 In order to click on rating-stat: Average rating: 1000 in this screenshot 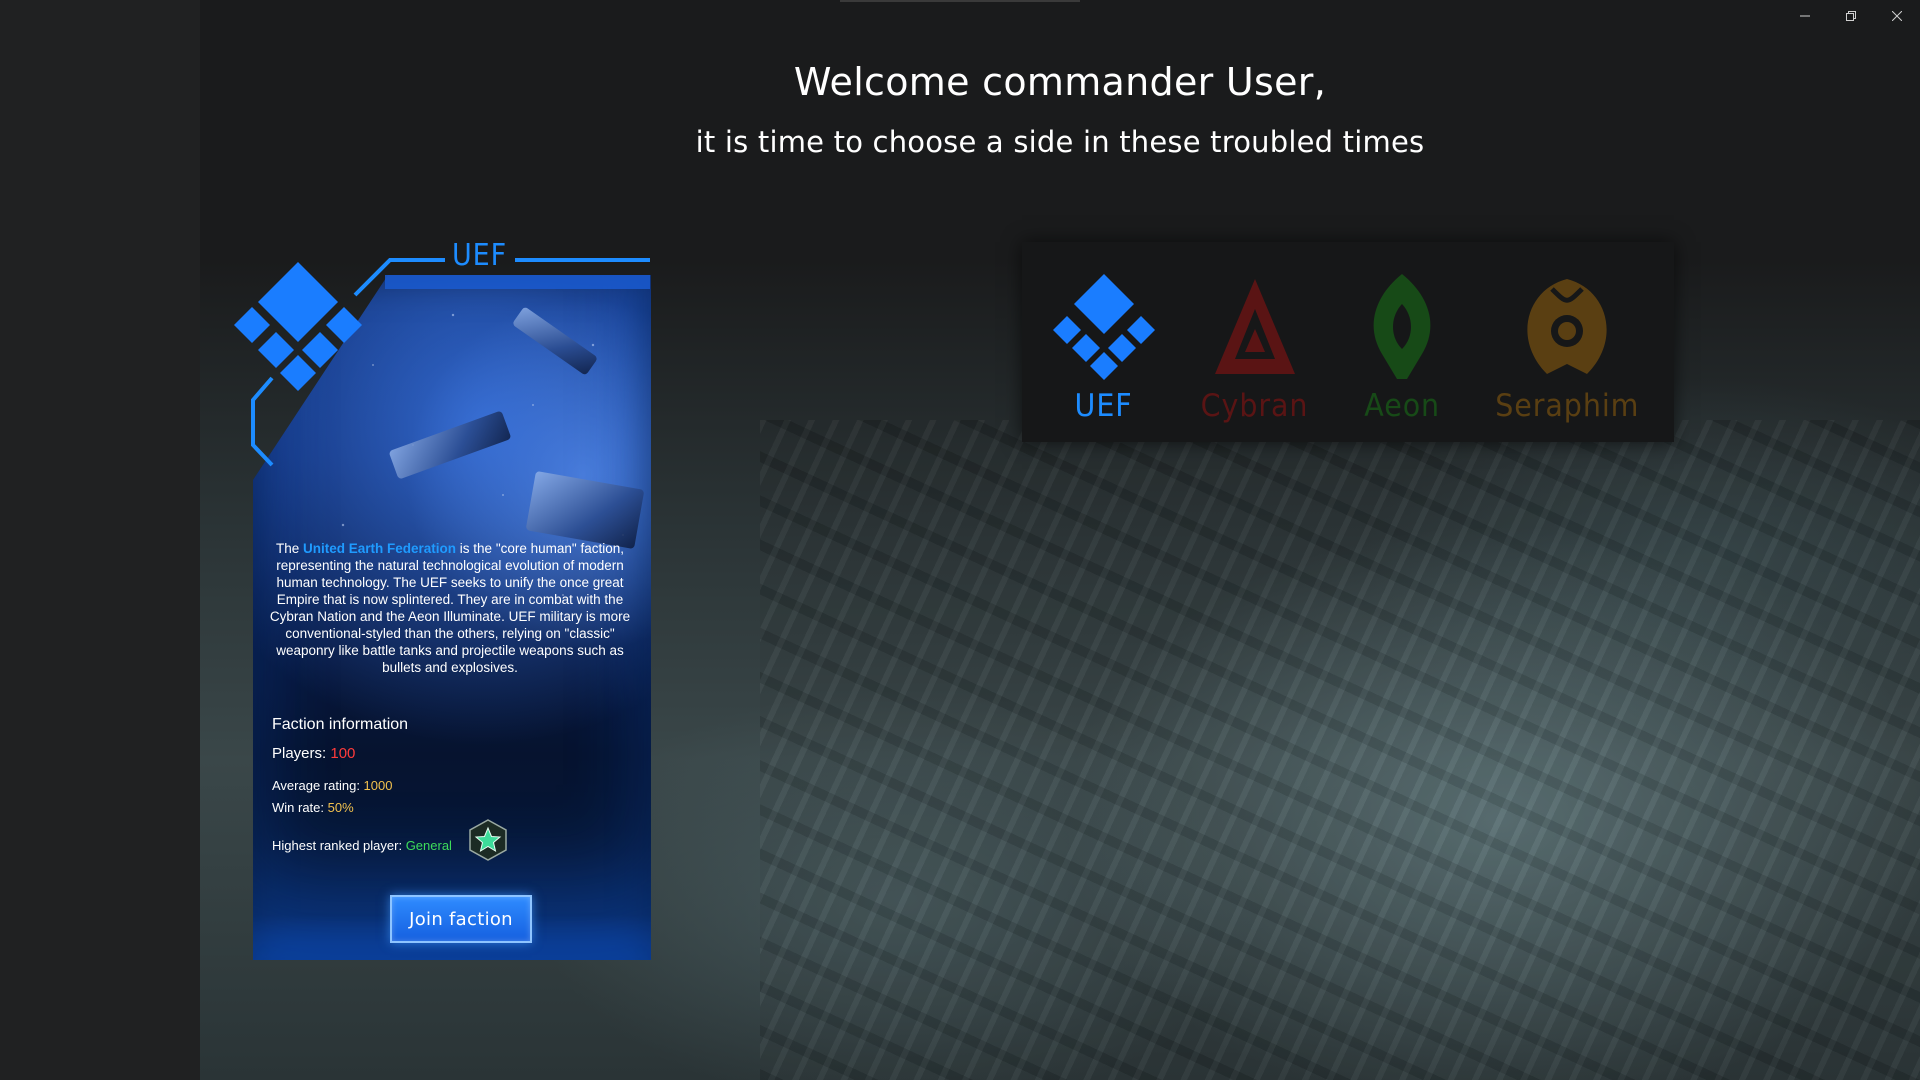, I will do `click(452, 785)`.